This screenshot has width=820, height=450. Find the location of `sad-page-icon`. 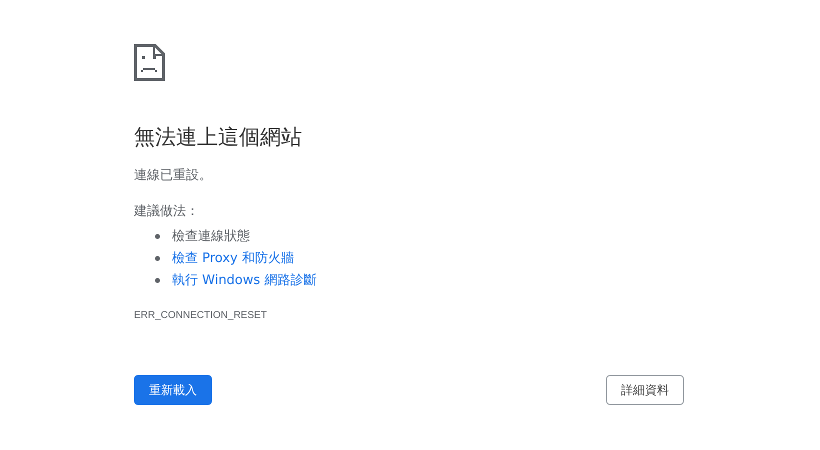

sad-page-icon is located at coordinates (149, 62).